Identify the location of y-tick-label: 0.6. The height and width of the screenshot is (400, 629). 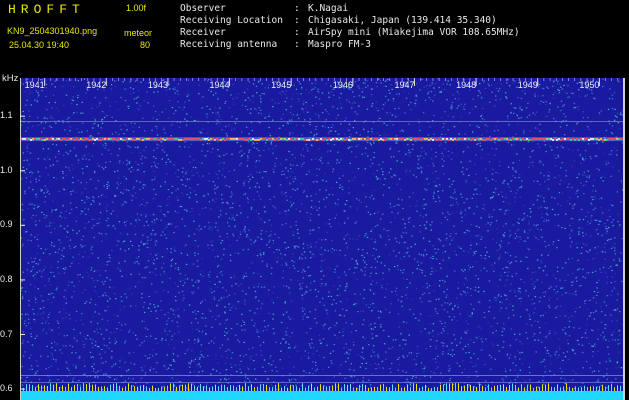
(6, 388).